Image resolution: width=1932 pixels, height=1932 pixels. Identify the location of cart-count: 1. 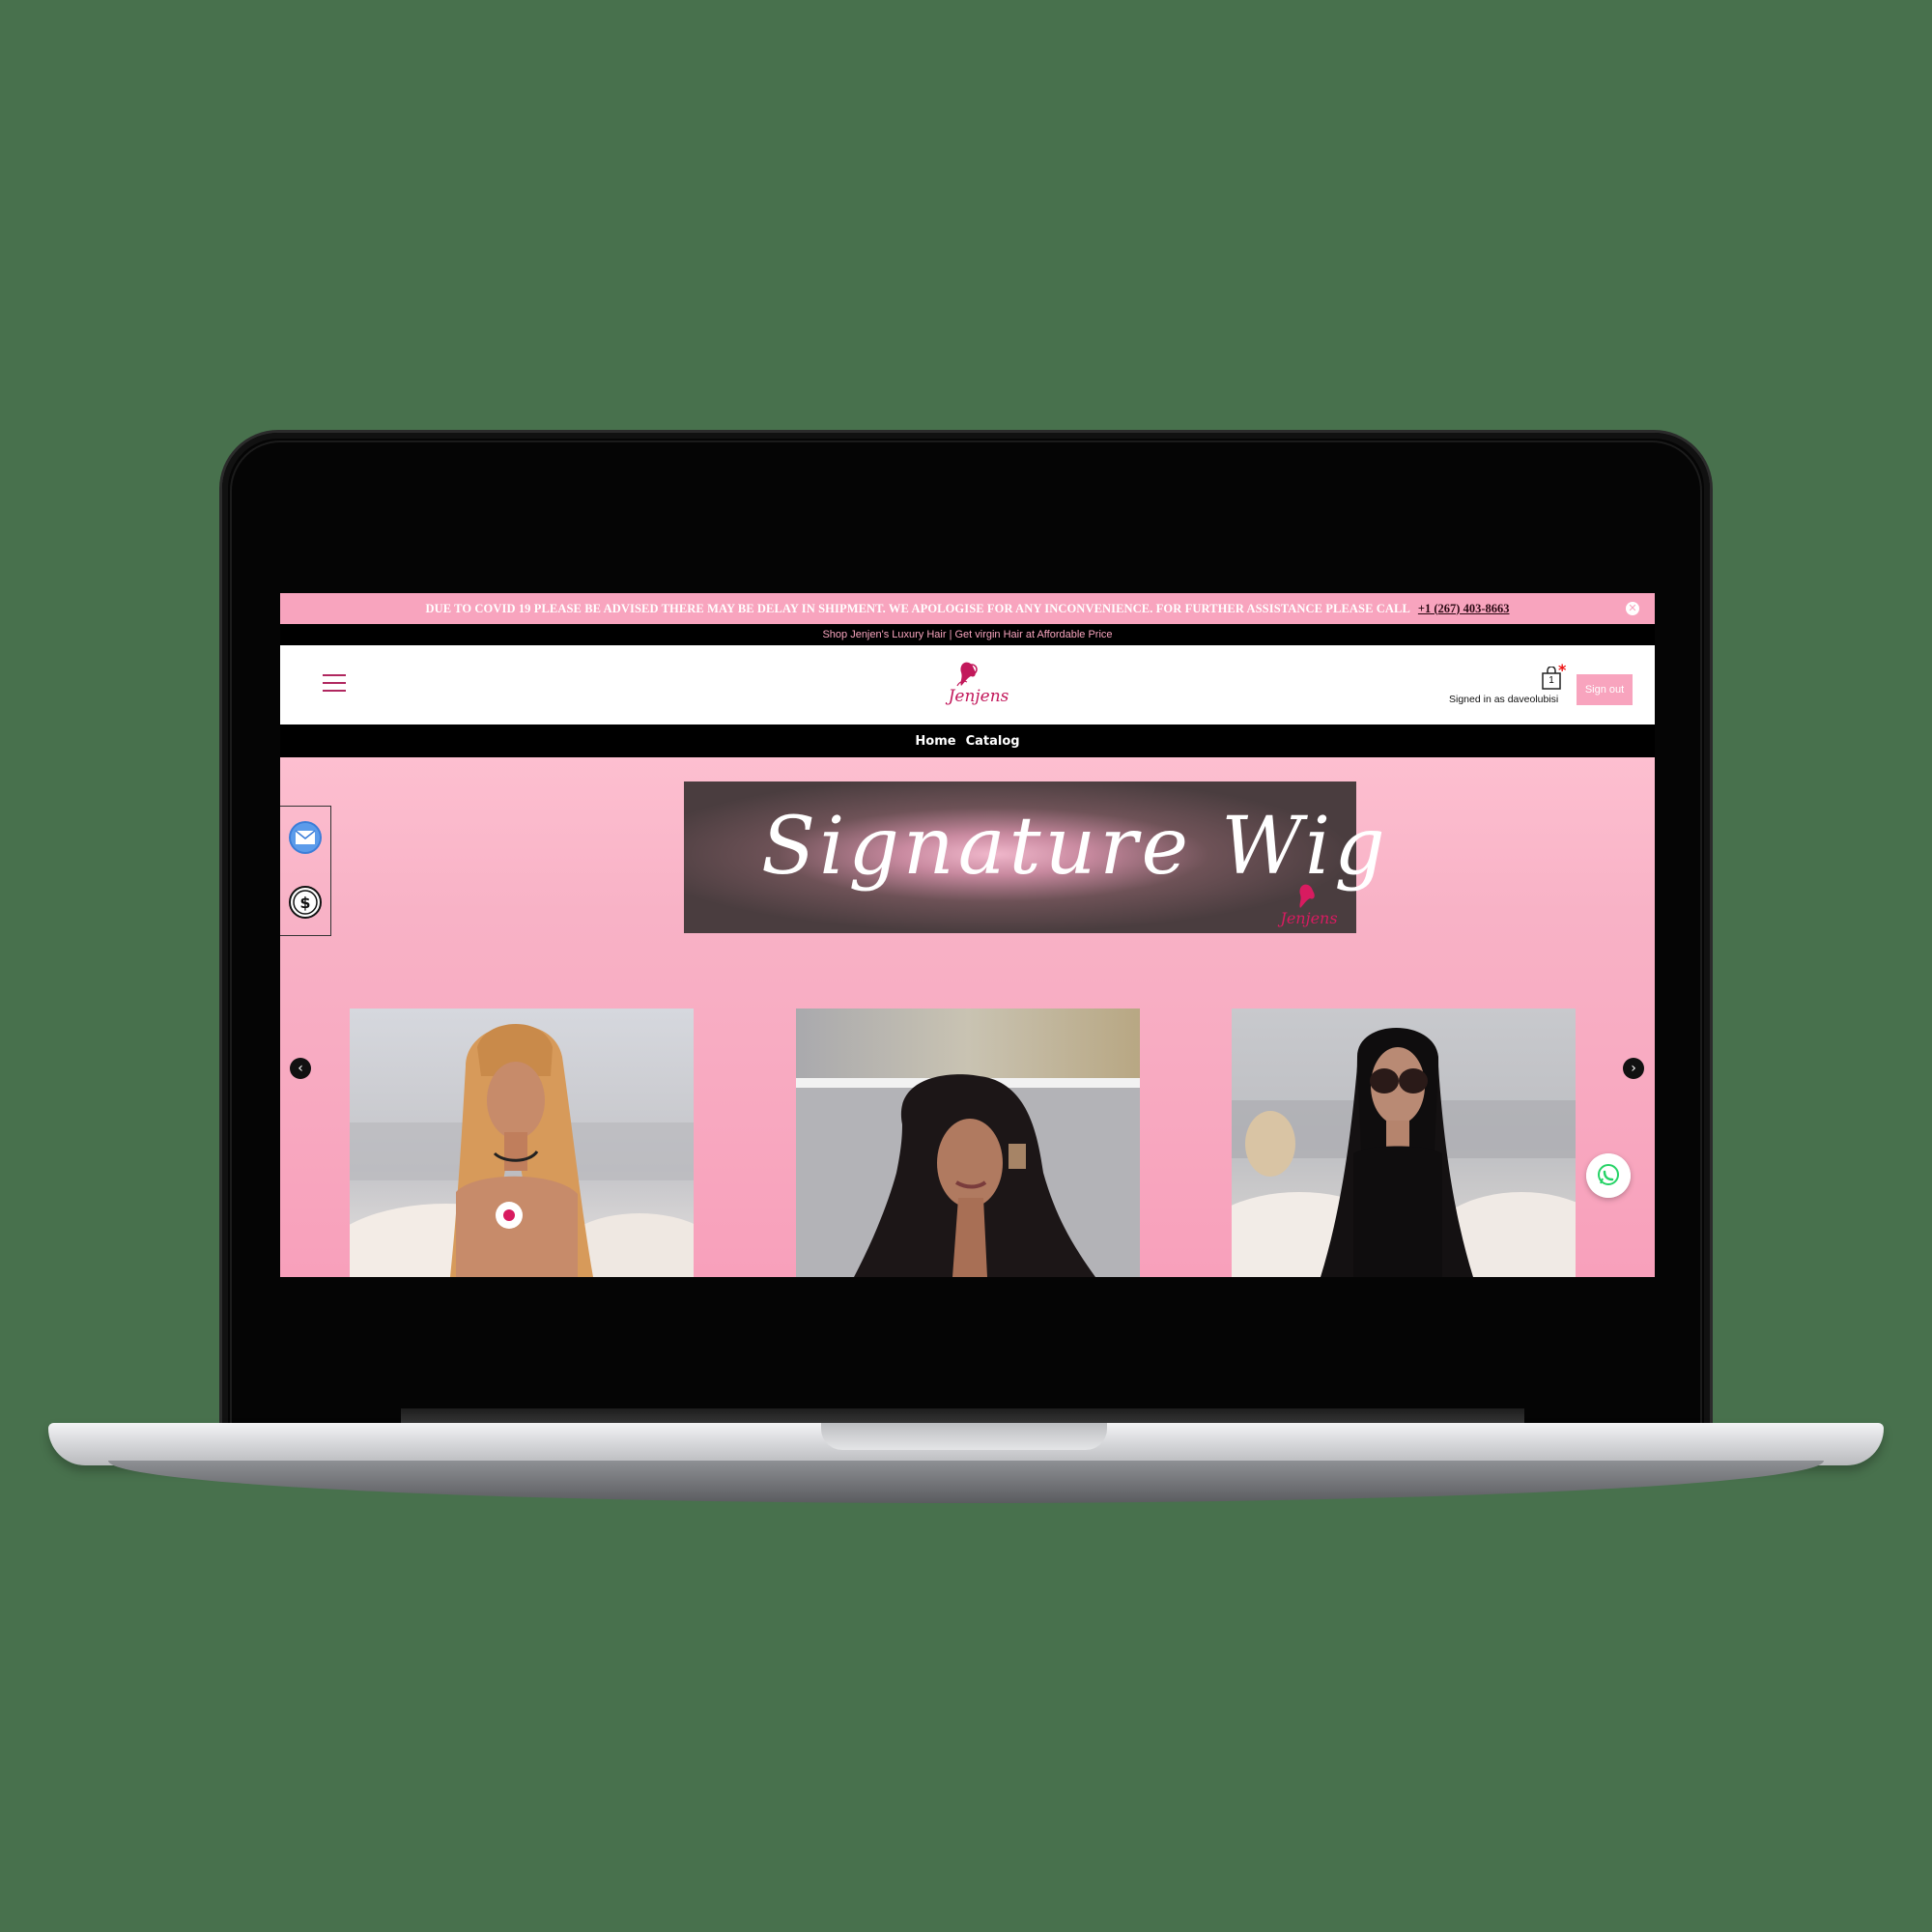
(1551, 680).